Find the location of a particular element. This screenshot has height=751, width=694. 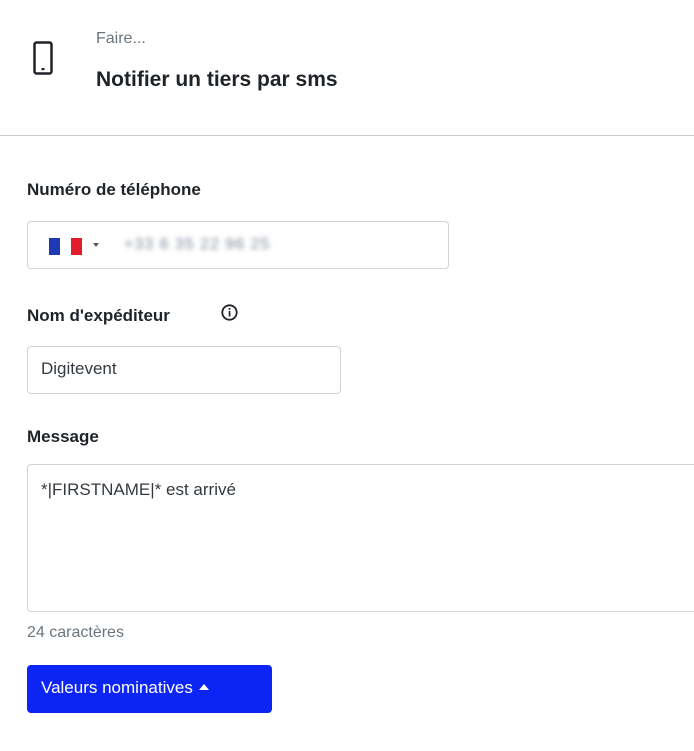

phone-value: +33 6 35 22 96 25 is located at coordinates (197, 245).